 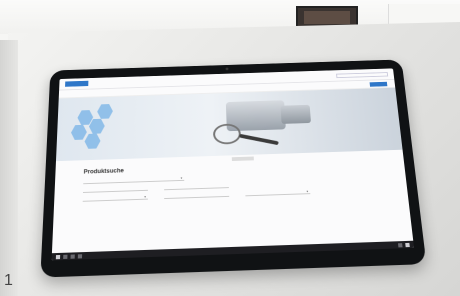 I want to click on page-number: 1, so click(x=8, y=280).